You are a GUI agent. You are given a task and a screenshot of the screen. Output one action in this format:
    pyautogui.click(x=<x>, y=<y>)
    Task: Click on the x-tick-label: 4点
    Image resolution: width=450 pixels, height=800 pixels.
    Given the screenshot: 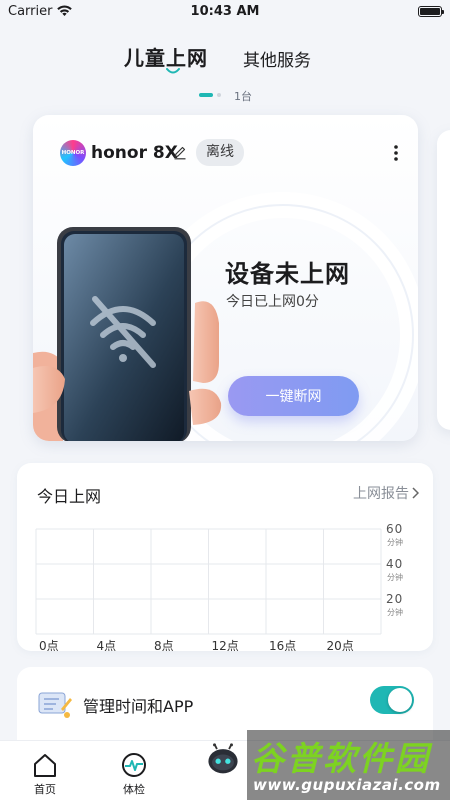 What is the action you would take?
    pyautogui.click(x=107, y=645)
    